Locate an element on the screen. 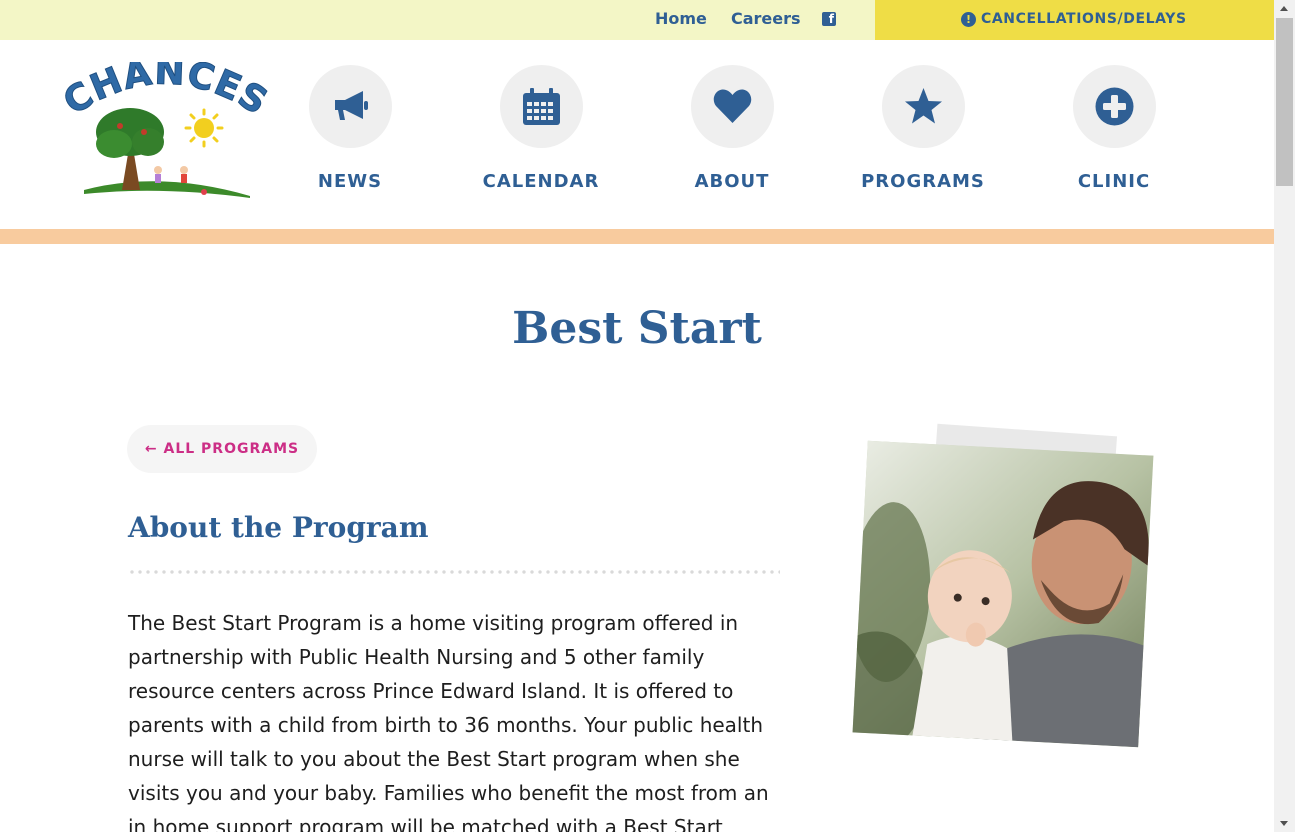 The image size is (1295, 832). facebook-icon: f is located at coordinates (829, 19).